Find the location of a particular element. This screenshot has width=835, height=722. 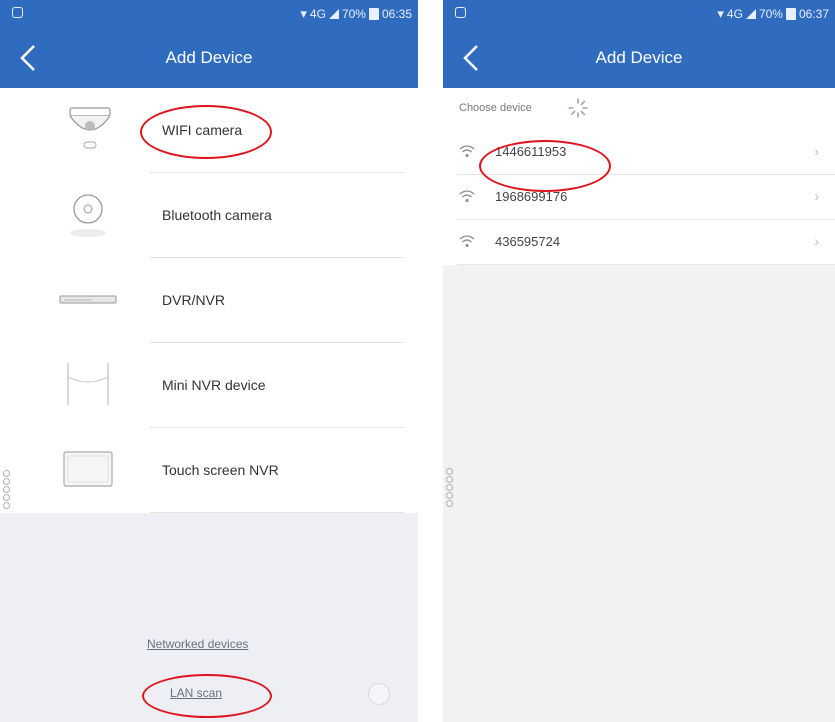

discovered-device-item: 1968699176 › is located at coordinates (639, 197).